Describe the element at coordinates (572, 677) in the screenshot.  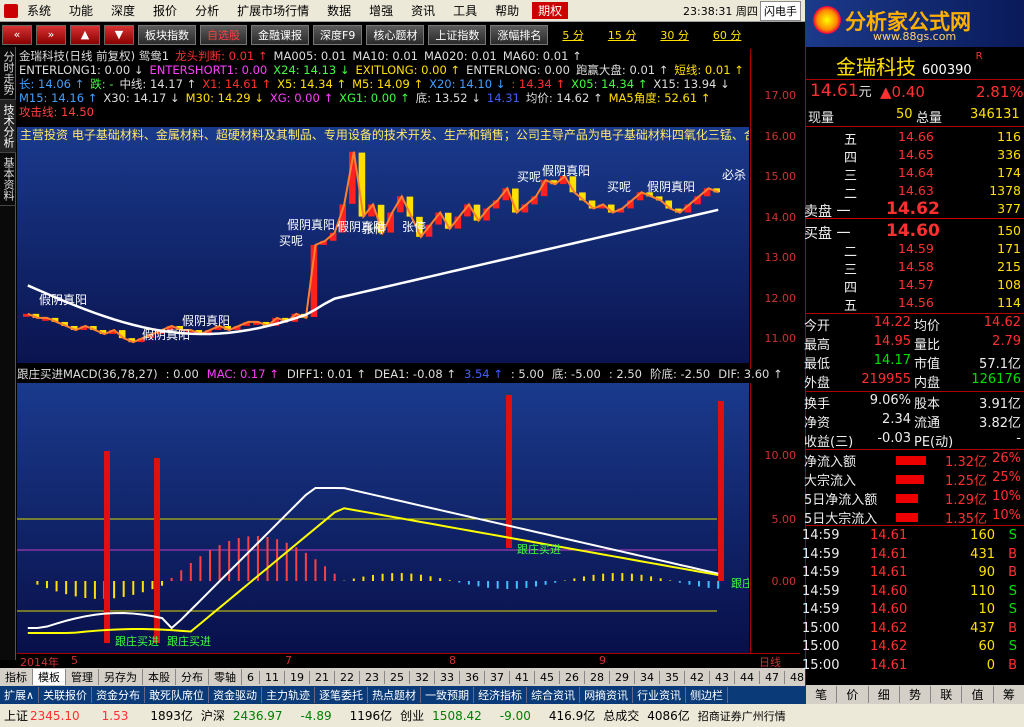
I see `indicator-tab: 26` at that location.